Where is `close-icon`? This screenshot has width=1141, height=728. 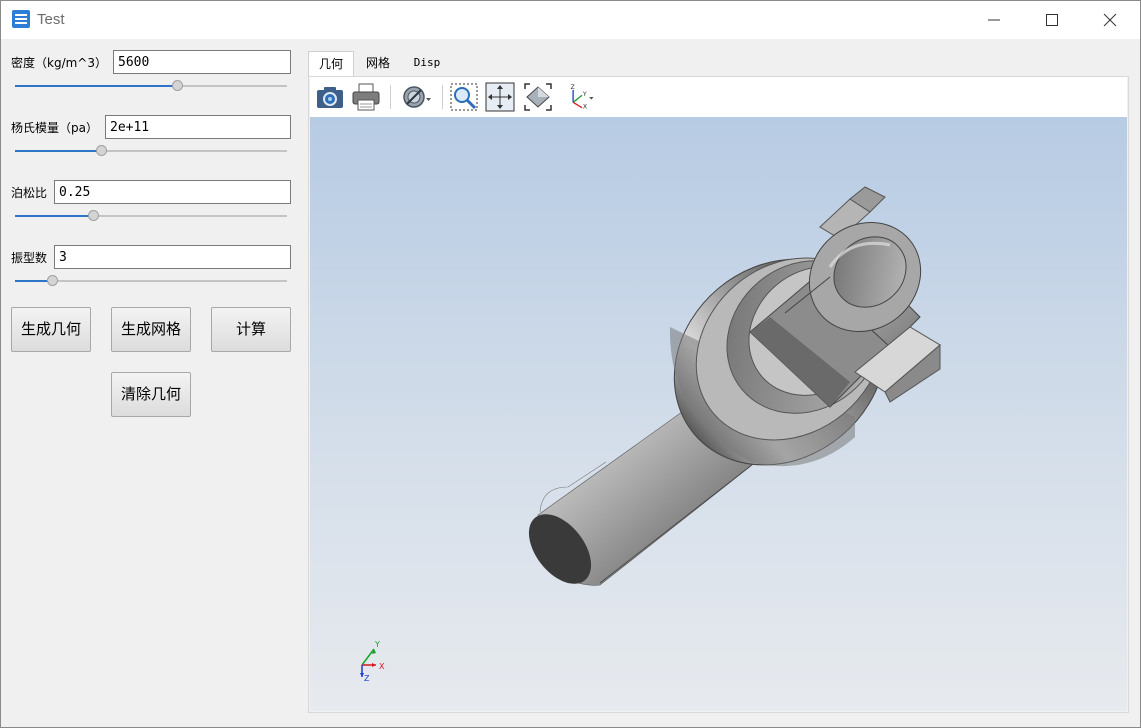 close-icon is located at coordinates (1110, 20).